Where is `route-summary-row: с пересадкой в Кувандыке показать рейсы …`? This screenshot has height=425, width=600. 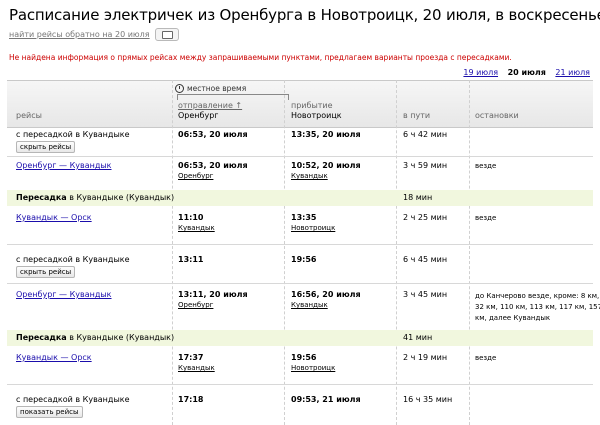 route-summary-row: с пересадкой в Кувандыке показать рейсы … is located at coordinates (300, 407).